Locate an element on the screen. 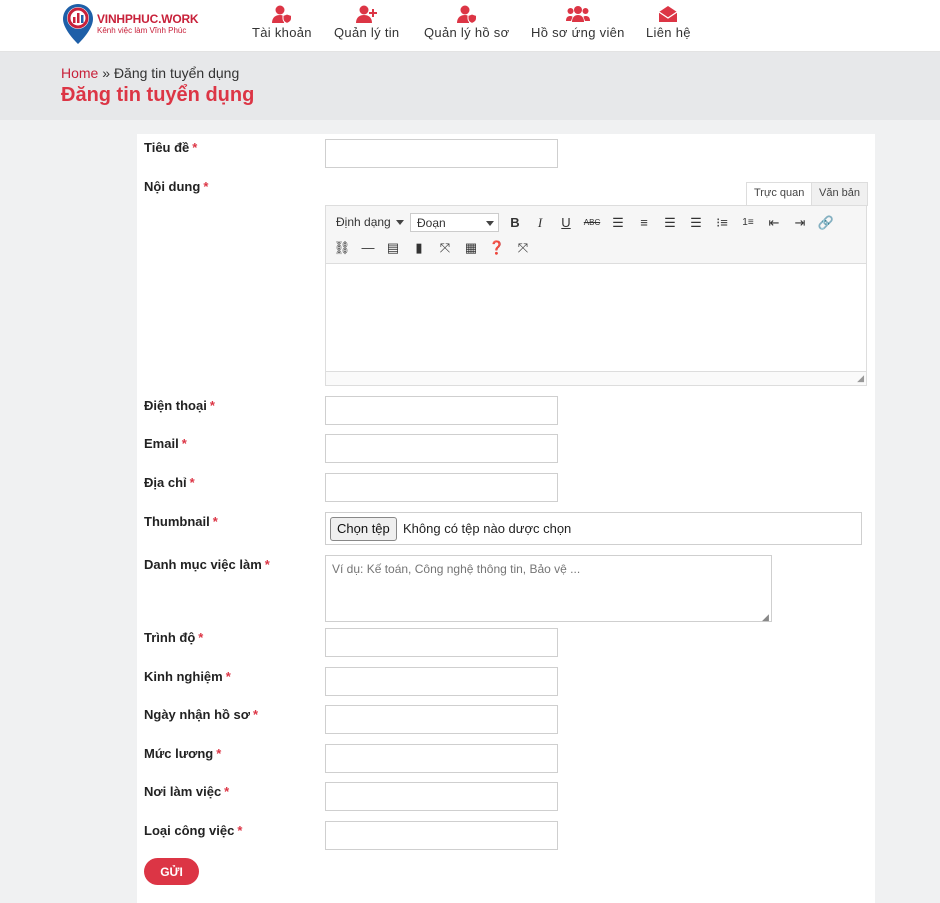 Image resolution: width=940 pixels, height=903 pixels. breadcrumb-current: Đăng tin tuyển dụng is located at coordinates (176, 73).